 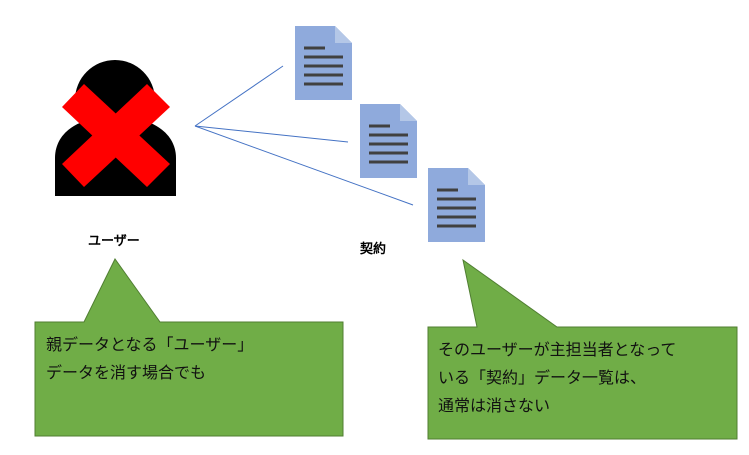 What do you see at coordinates (542, 377) in the screenshot?
I see `callout-right-line-2: いる「契約」データ一覧は、` at bounding box center [542, 377].